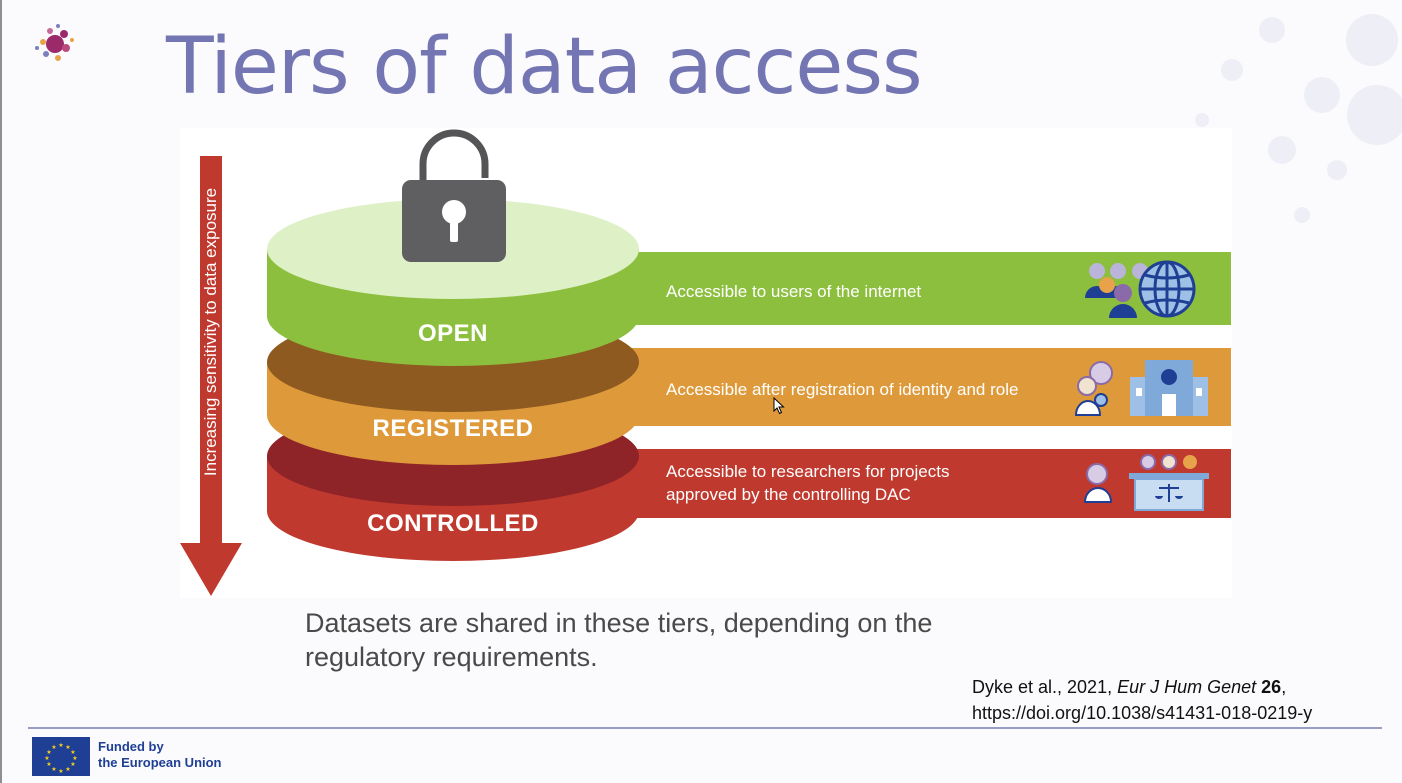  What do you see at coordinates (779, 406) in the screenshot?
I see `mouse-pointer-icon` at bounding box center [779, 406].